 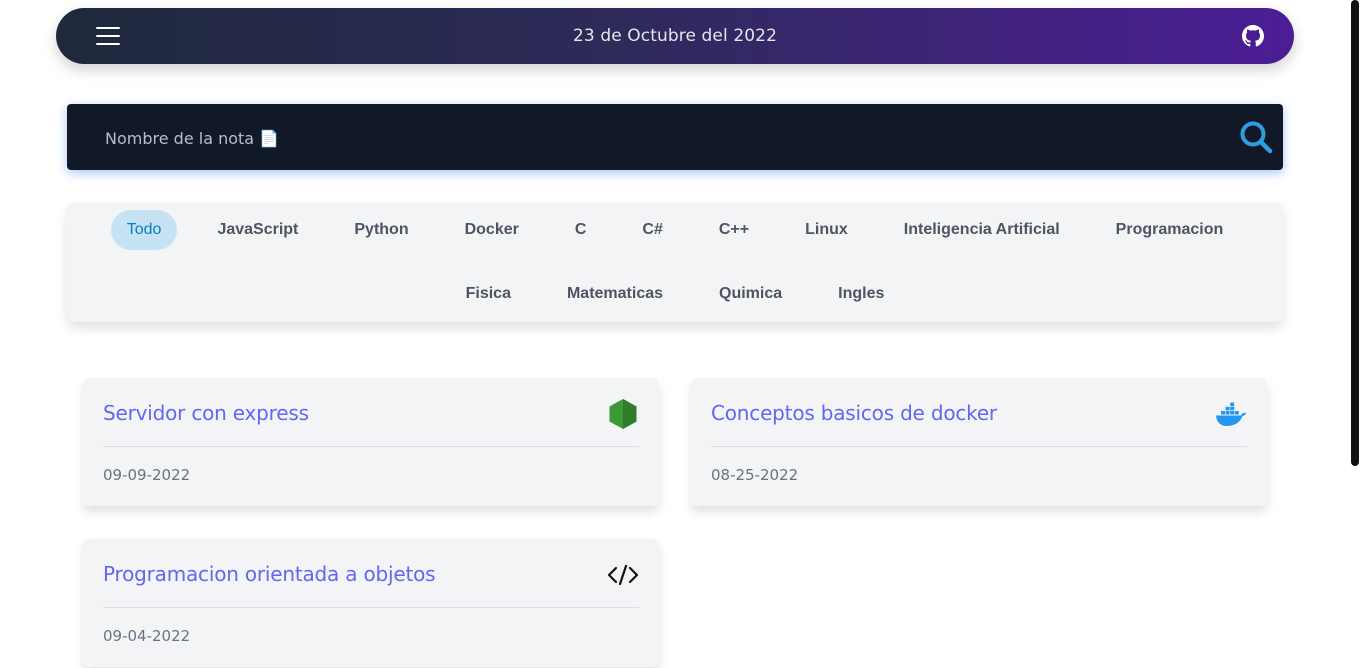 I want to click on docker-icon, so click(x=1231, y=414).